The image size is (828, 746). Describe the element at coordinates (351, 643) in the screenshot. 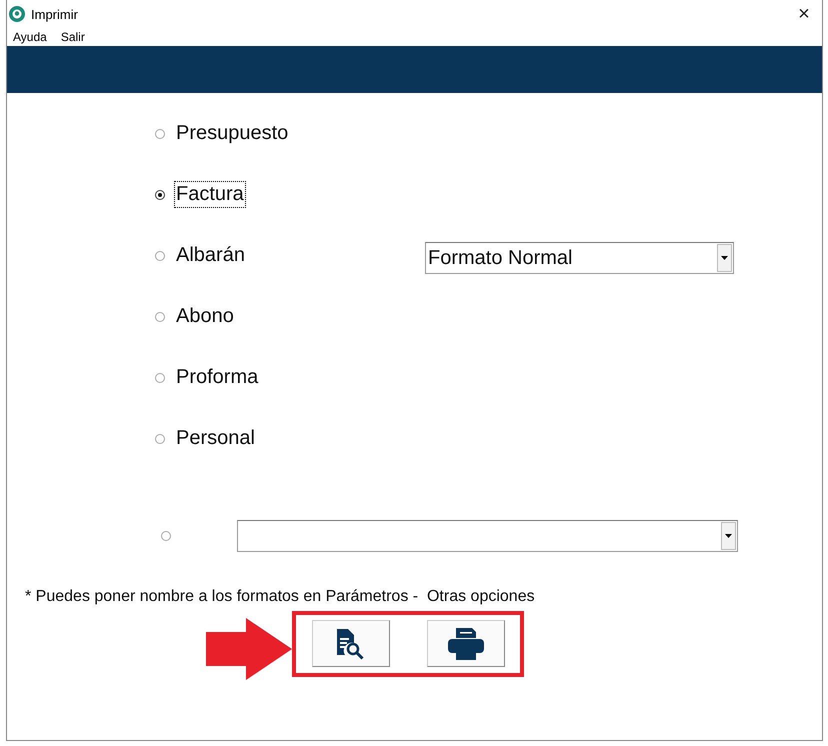

I see `preview-button` at that location.